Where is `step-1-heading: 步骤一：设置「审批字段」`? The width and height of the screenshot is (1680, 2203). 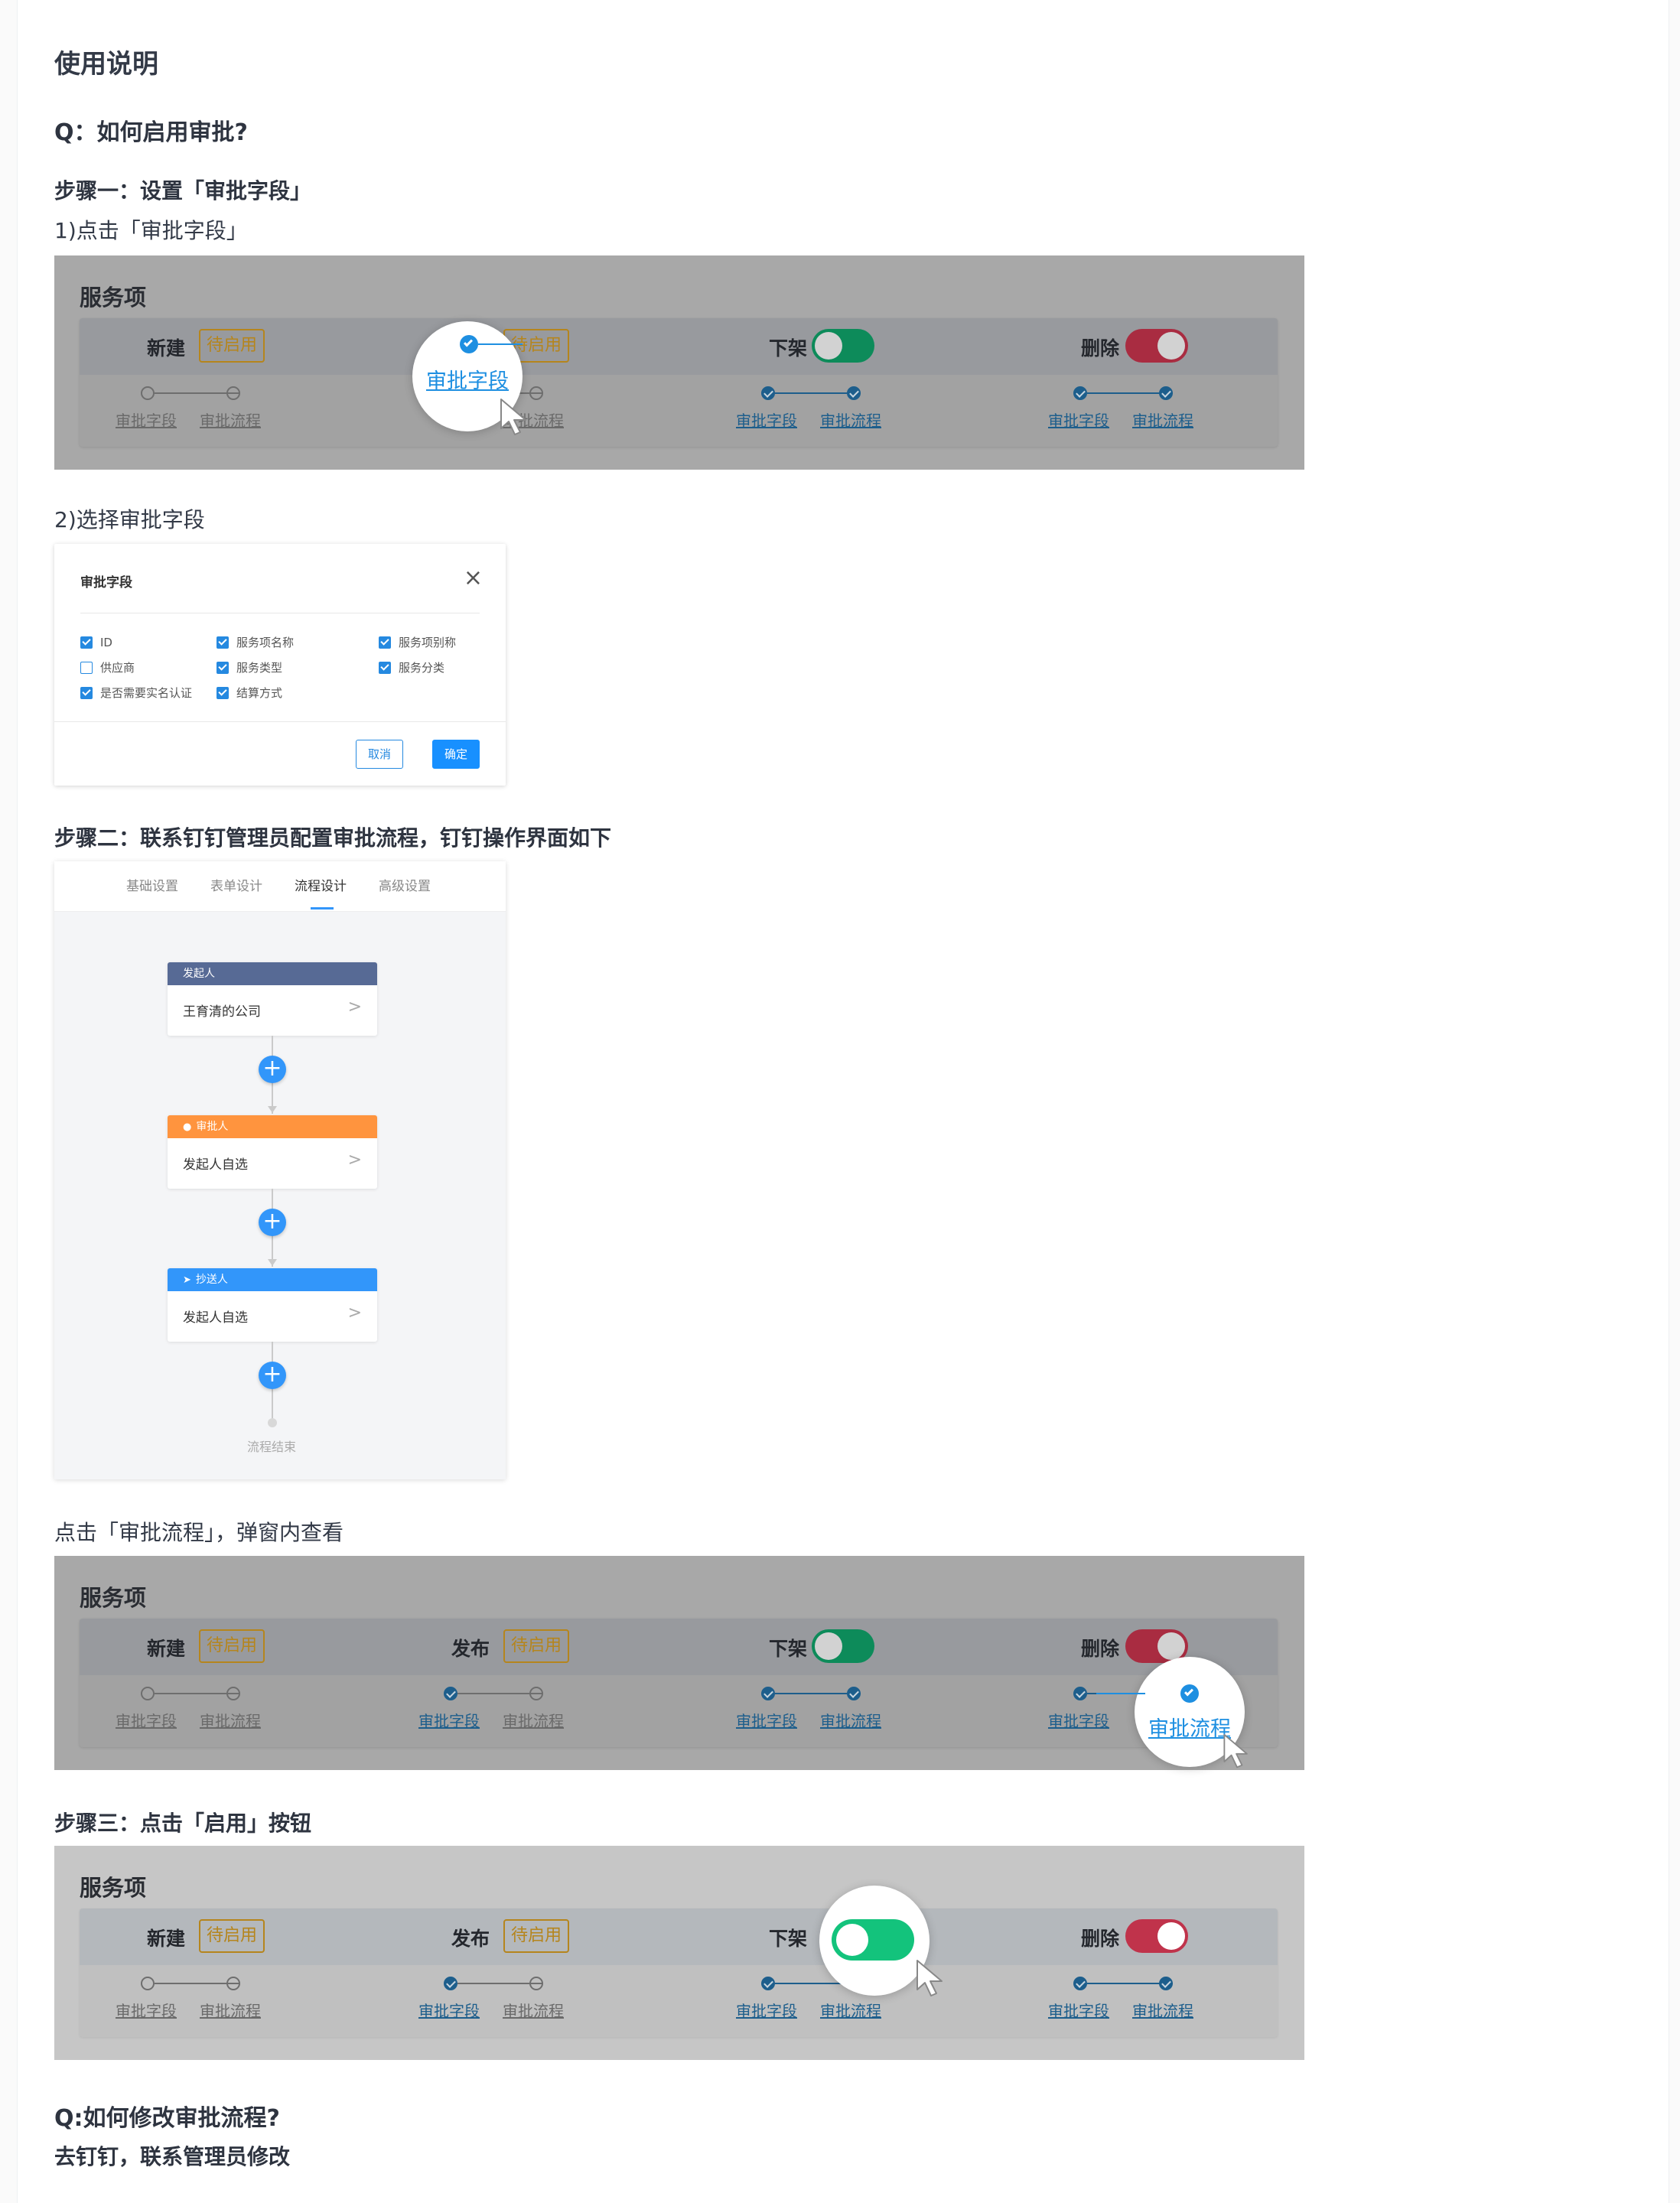 step-1-heading: 步骤一：设置「审批字段」 is located at coordinates (183, 190).